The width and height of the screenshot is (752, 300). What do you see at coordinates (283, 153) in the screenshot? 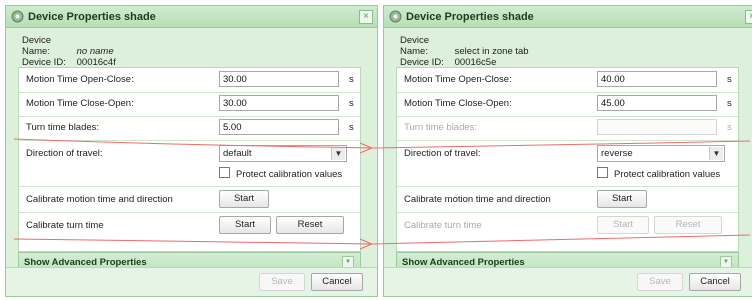
I see `direction-select: default ▼` at bounding box center [283, 153].